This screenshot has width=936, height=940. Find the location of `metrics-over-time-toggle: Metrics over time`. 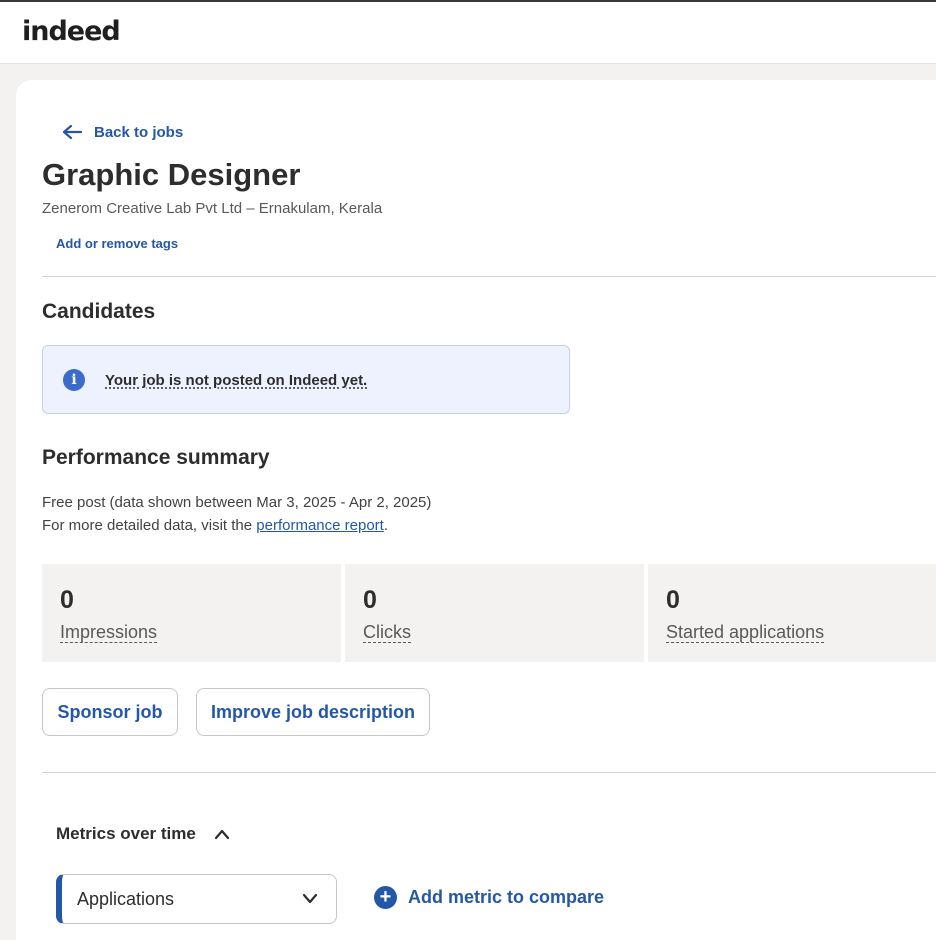

metrics-over-time-toggle: Metrics over time is located at coordinates (143, 834).